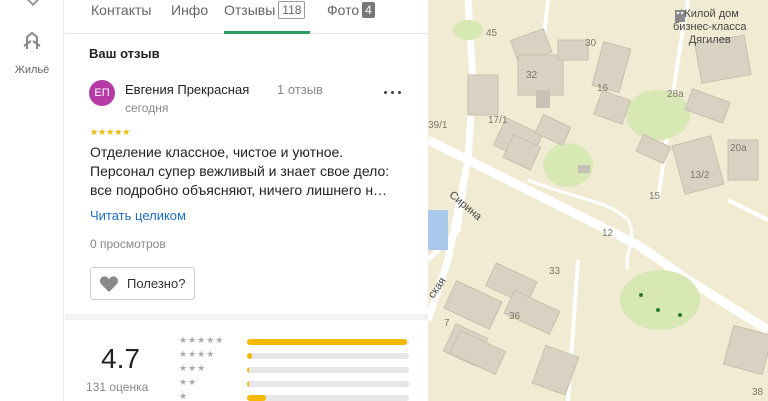 This screenshot has height=401, width=768. Describe the element at coordinates (492, 33) in the screenshot. I see `house-number: 45` at that location.